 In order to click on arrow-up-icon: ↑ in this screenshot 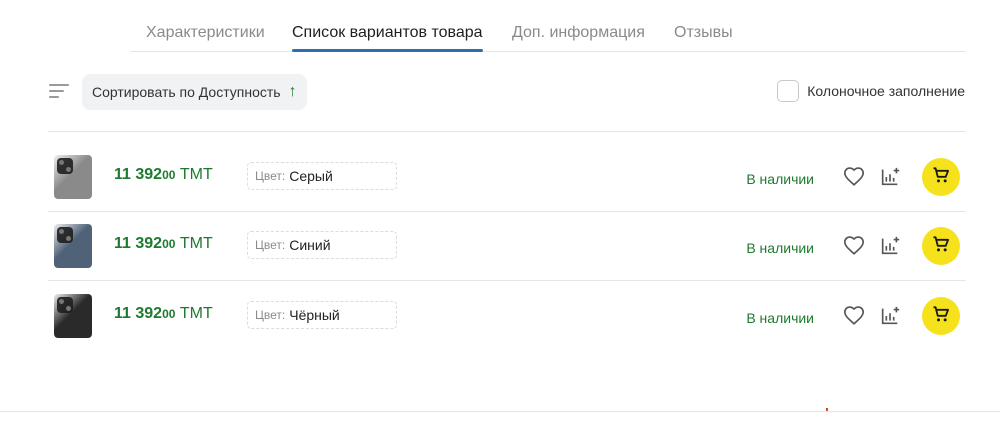, I will do `click(292, 91)`.